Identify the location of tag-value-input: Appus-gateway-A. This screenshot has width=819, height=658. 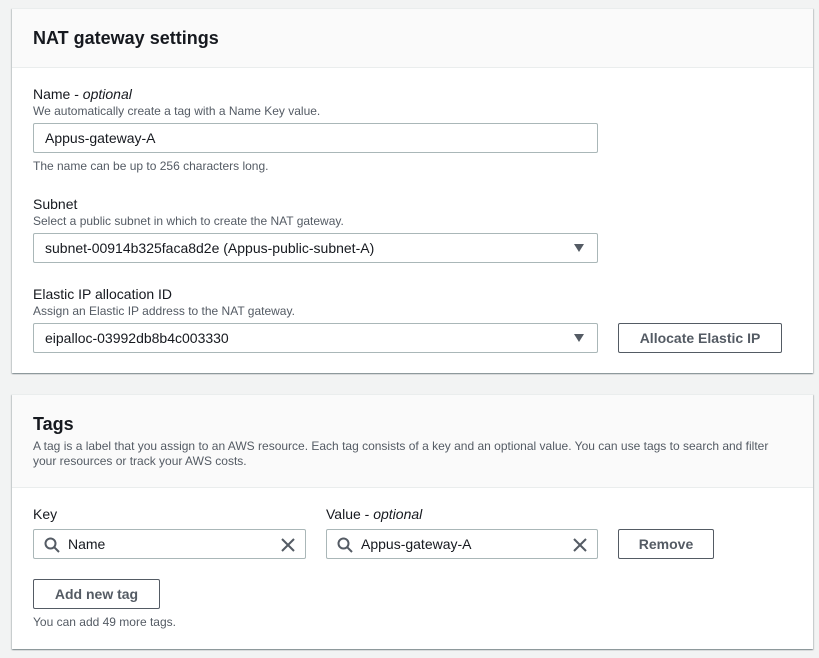
(462, 544).